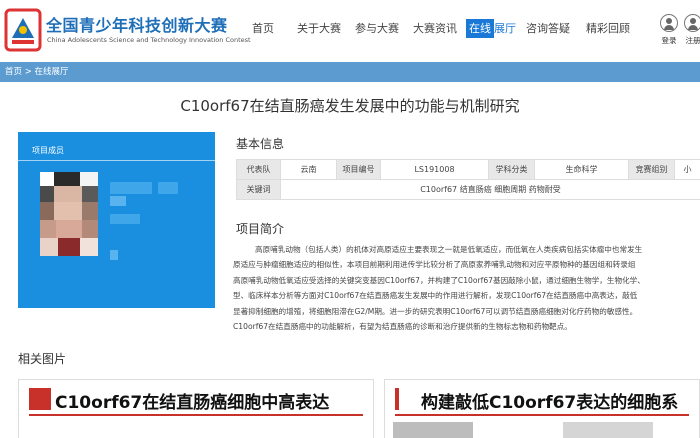  Describe the element at coordinates (548, 31) in the screenshot. I see `nav-qa: 咨询答疑` at that location.